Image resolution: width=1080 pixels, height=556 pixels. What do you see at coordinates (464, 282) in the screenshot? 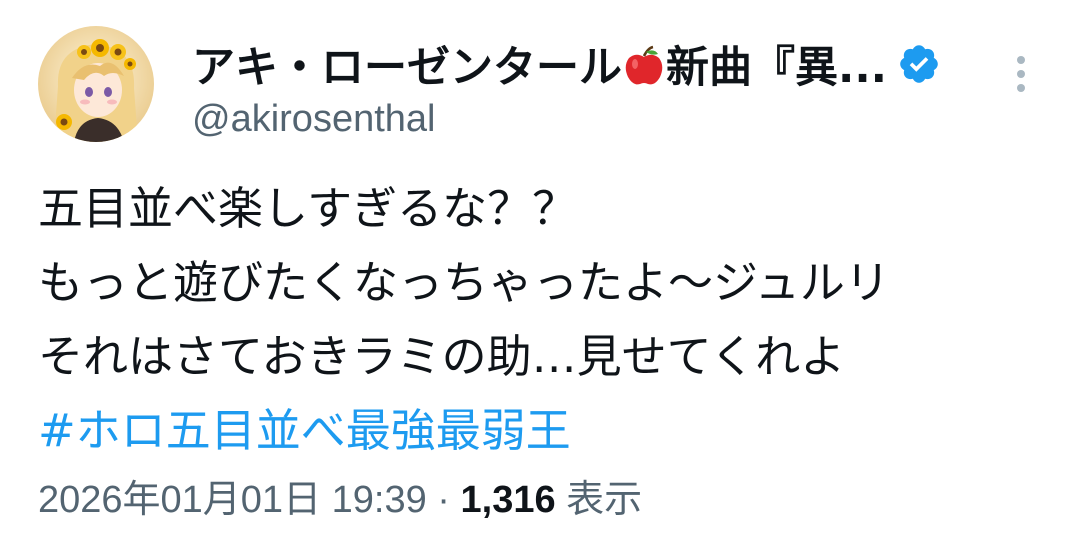
I see `tweet-line: もっと遊びたくなっちゃったよ～ジュルリ` at bounding box center [464, 282].